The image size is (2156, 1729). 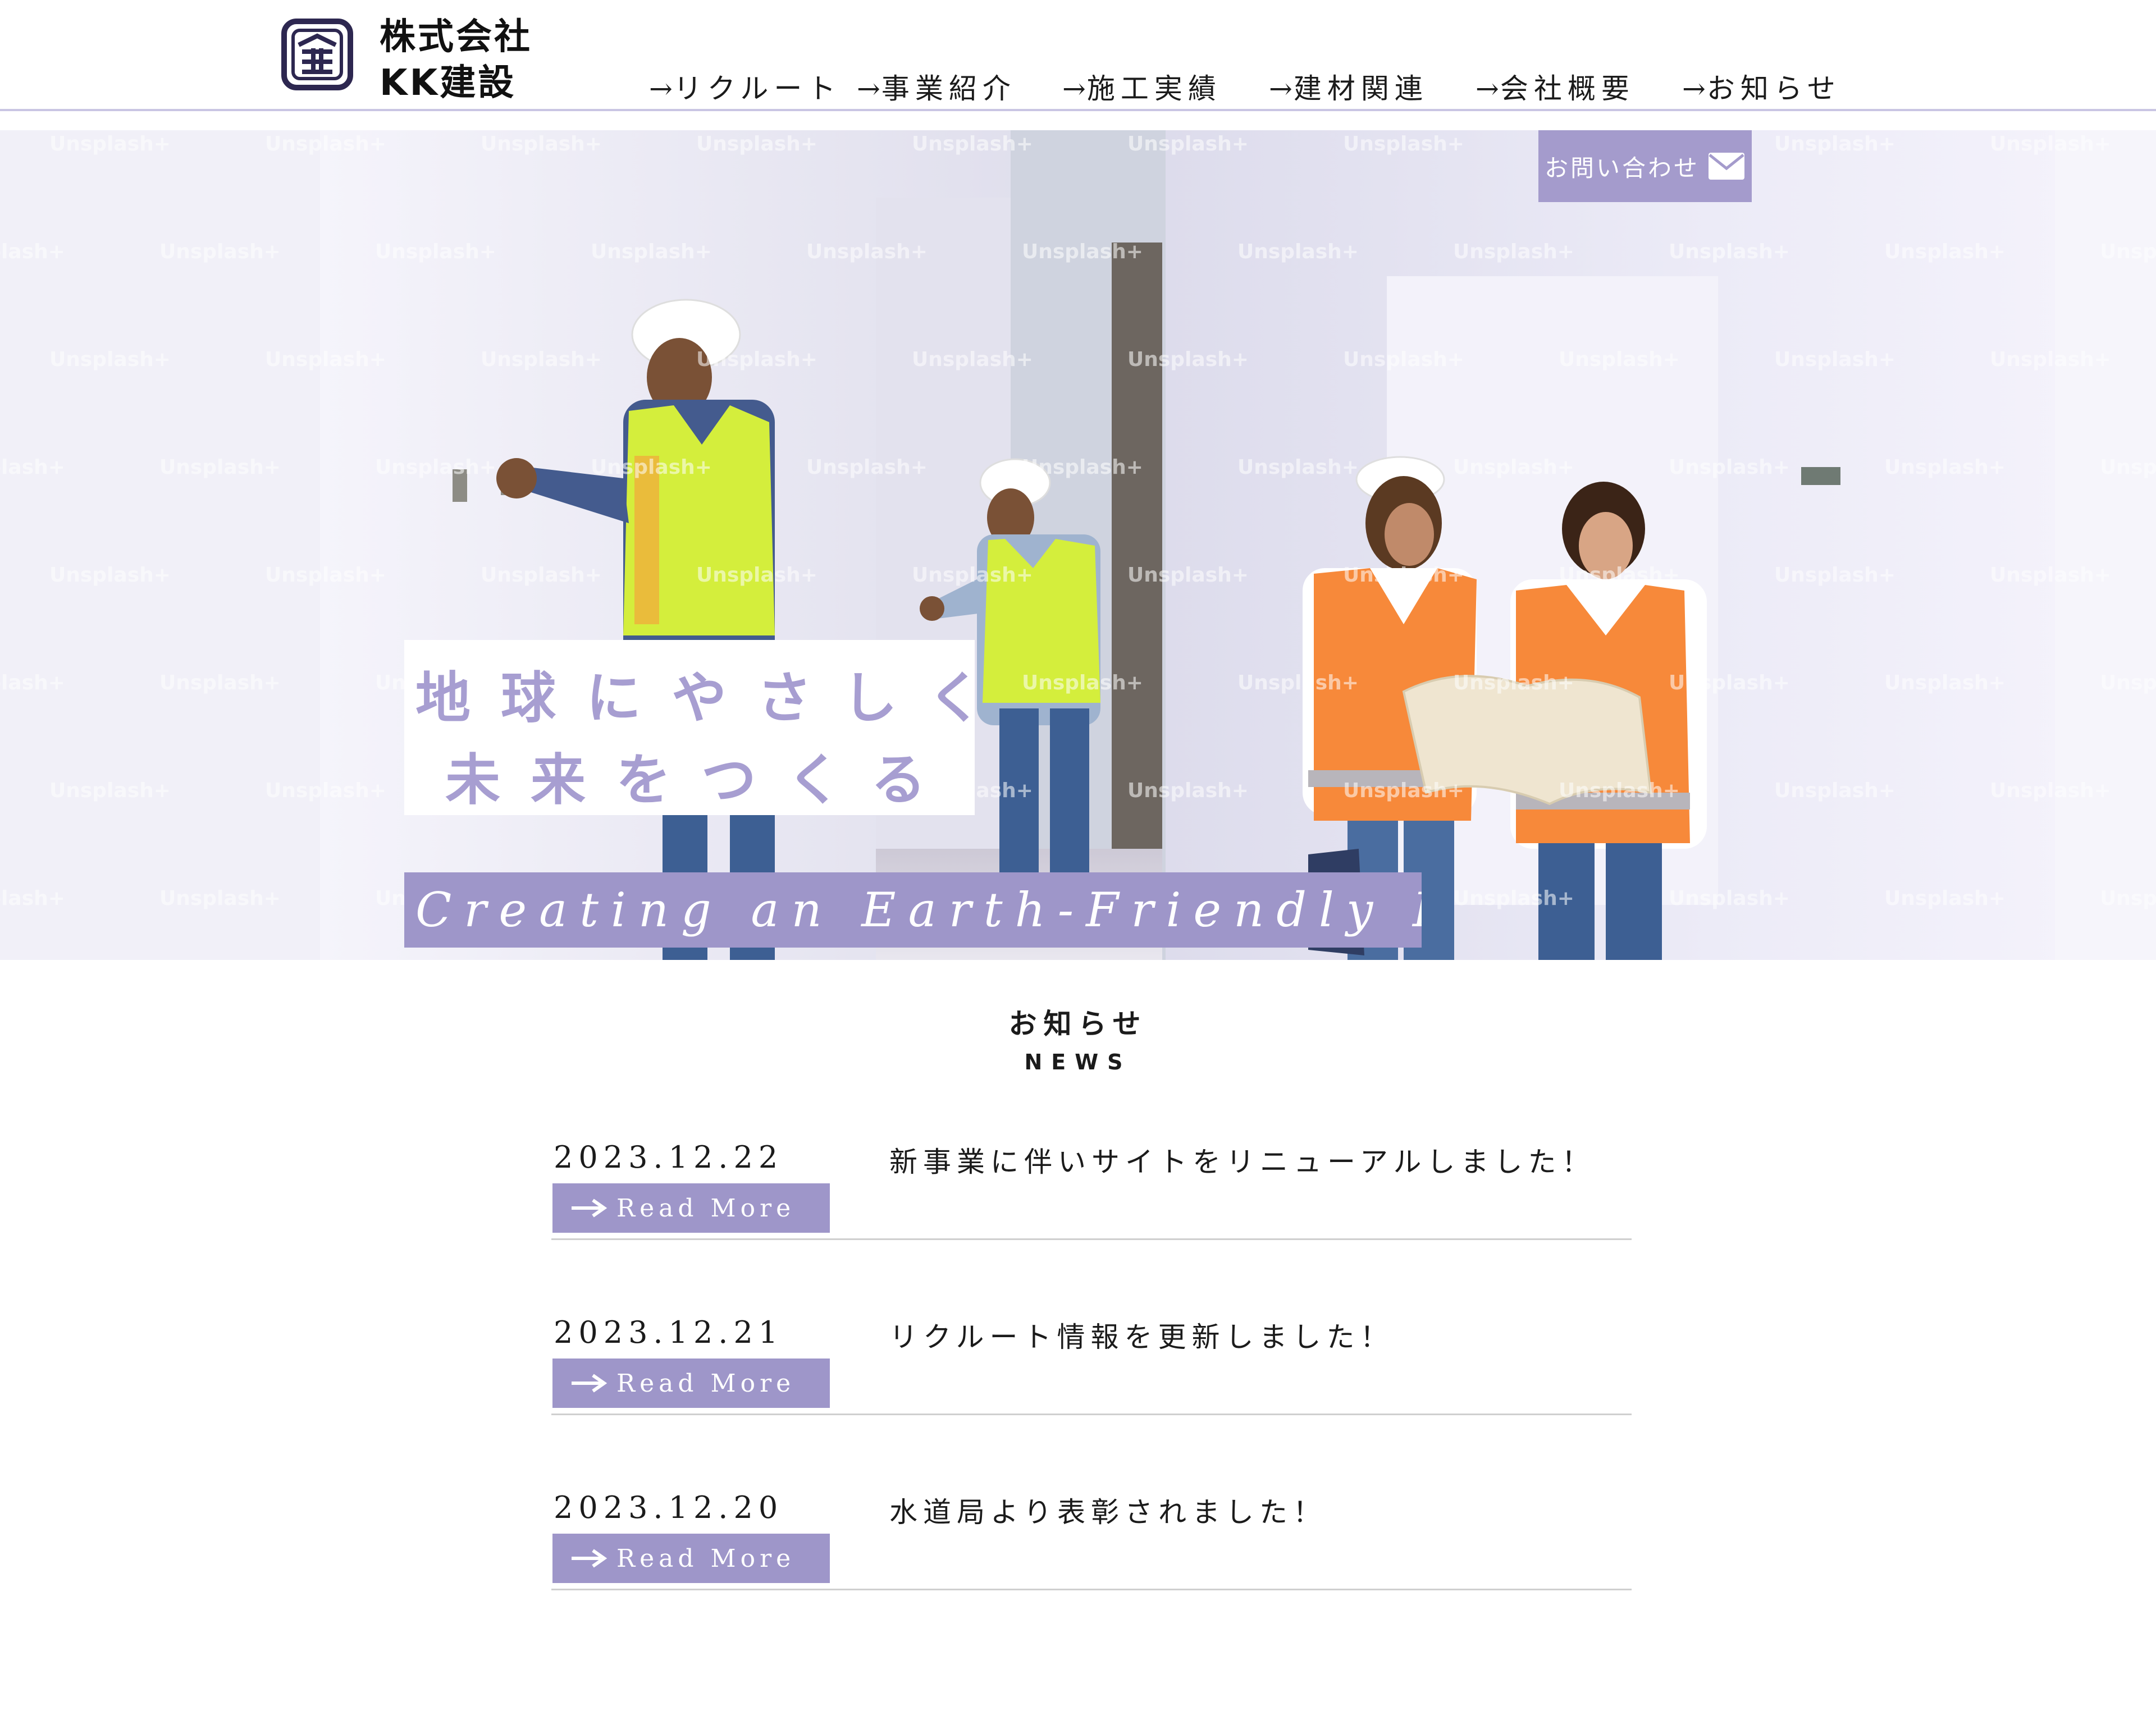 What do you see at coordinates (669, 1332) in the screenshot?
I see `news-date: 2023.12.21` at bounding box center [669, 1332].